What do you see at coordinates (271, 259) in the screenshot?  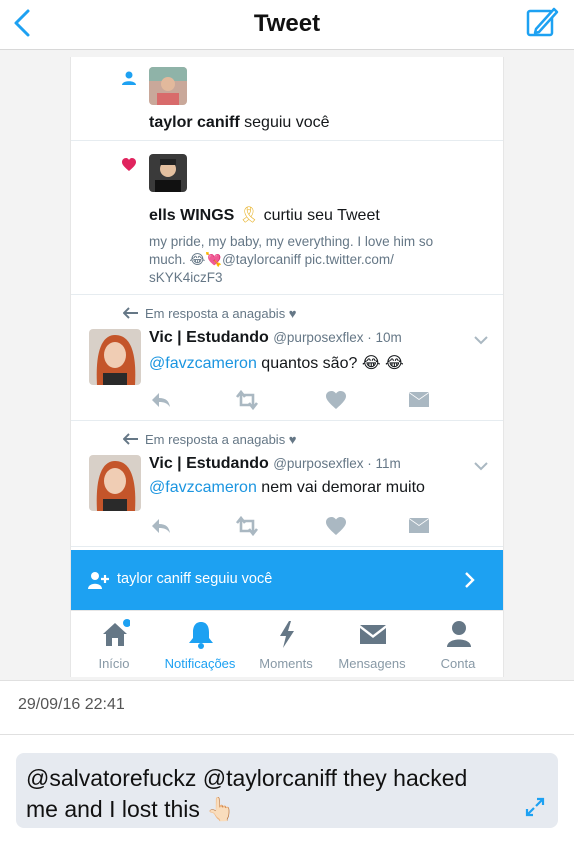 I see `quoted-tweet-line: much. 😂💘@taylorcaniff pic.twitter.com/` at bounding box center [271, 259].